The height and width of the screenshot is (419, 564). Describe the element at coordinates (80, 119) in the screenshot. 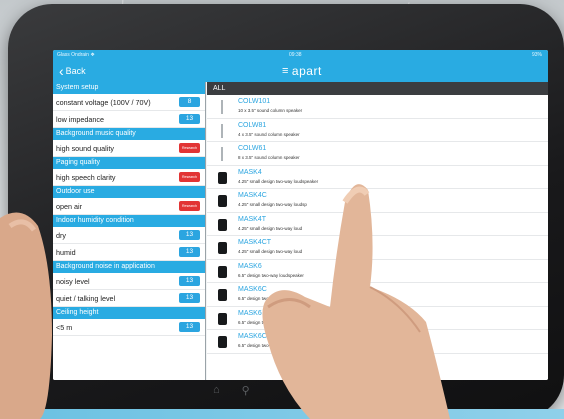

I see `filter-option-label: low impedance` at that location.